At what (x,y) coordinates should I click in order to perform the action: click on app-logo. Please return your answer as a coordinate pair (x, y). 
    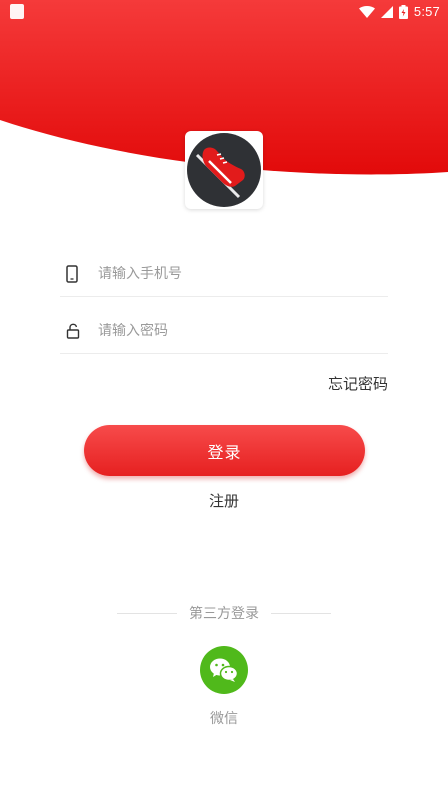
    Looking at the image, I should click on (224, 170).